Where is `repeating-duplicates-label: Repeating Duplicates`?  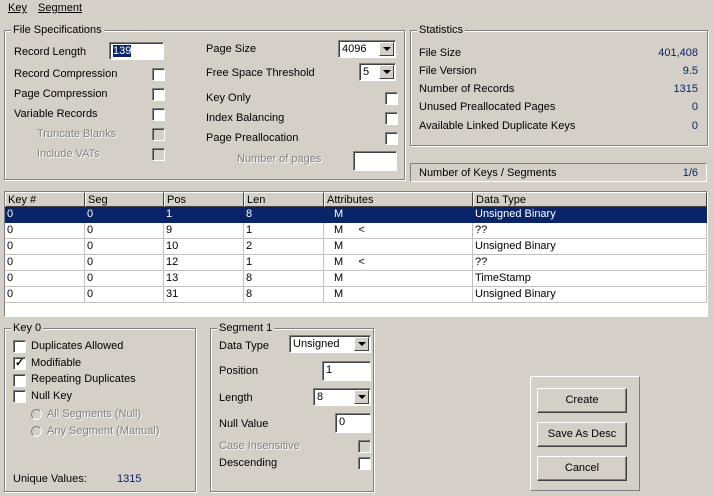
repeating-duplicates-label: Repeating Duplicates is located at coordinates (83, 379).